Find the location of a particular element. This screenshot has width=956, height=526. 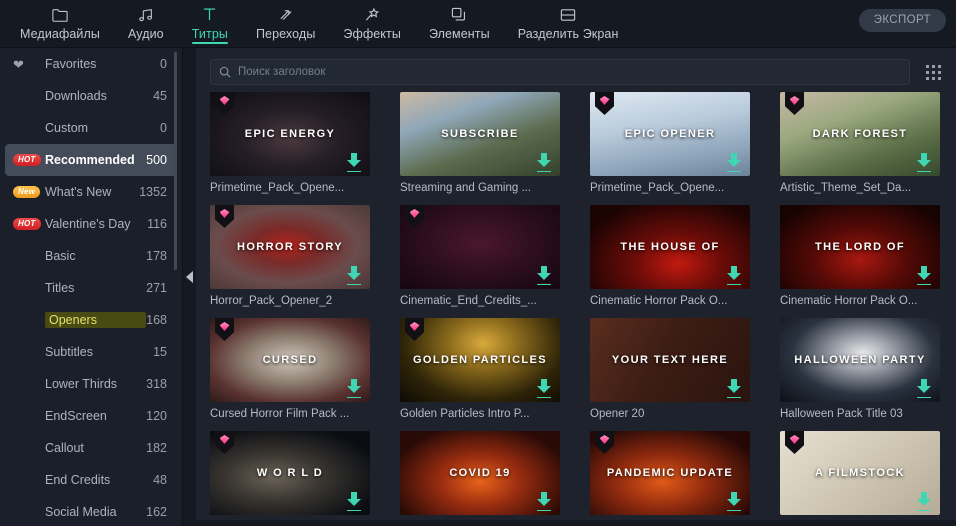

hot-badge: HOT is located at coordinates (27, 160).